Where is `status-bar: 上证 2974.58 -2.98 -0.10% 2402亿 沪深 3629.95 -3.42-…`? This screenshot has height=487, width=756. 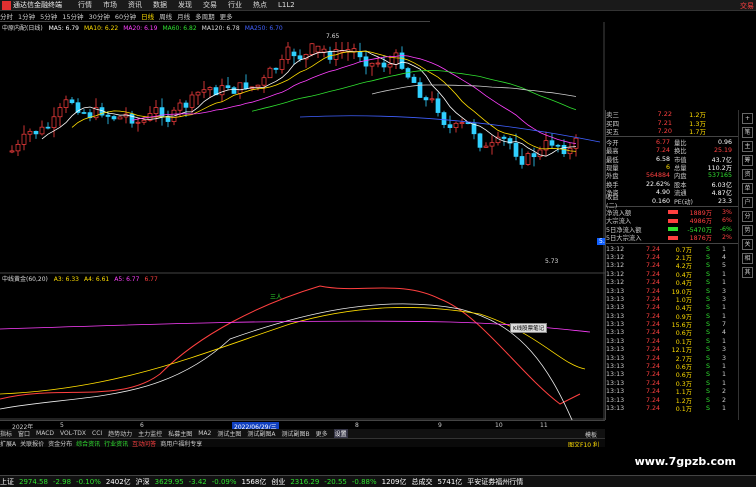 status-bar: 上证 2974.58 -2.98 -0.10% 2402亿 沪深 3629.95 -3.42-… is located at coordinates (378, 481).